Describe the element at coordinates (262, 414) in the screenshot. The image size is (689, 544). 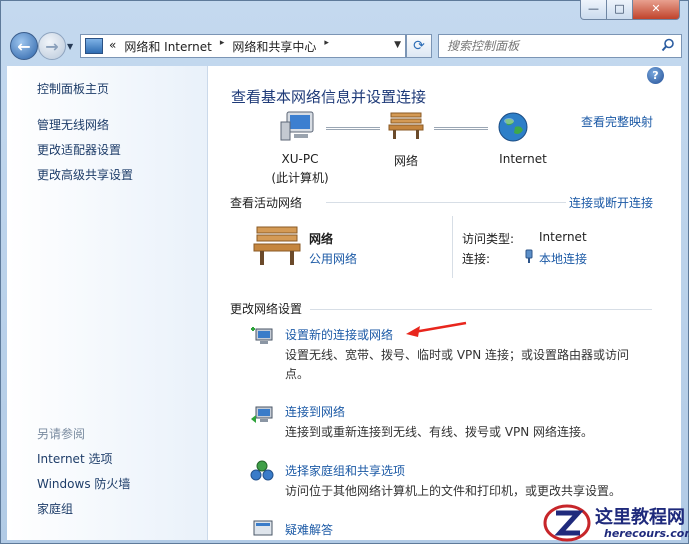
I see `connect-network-icon` at that location.